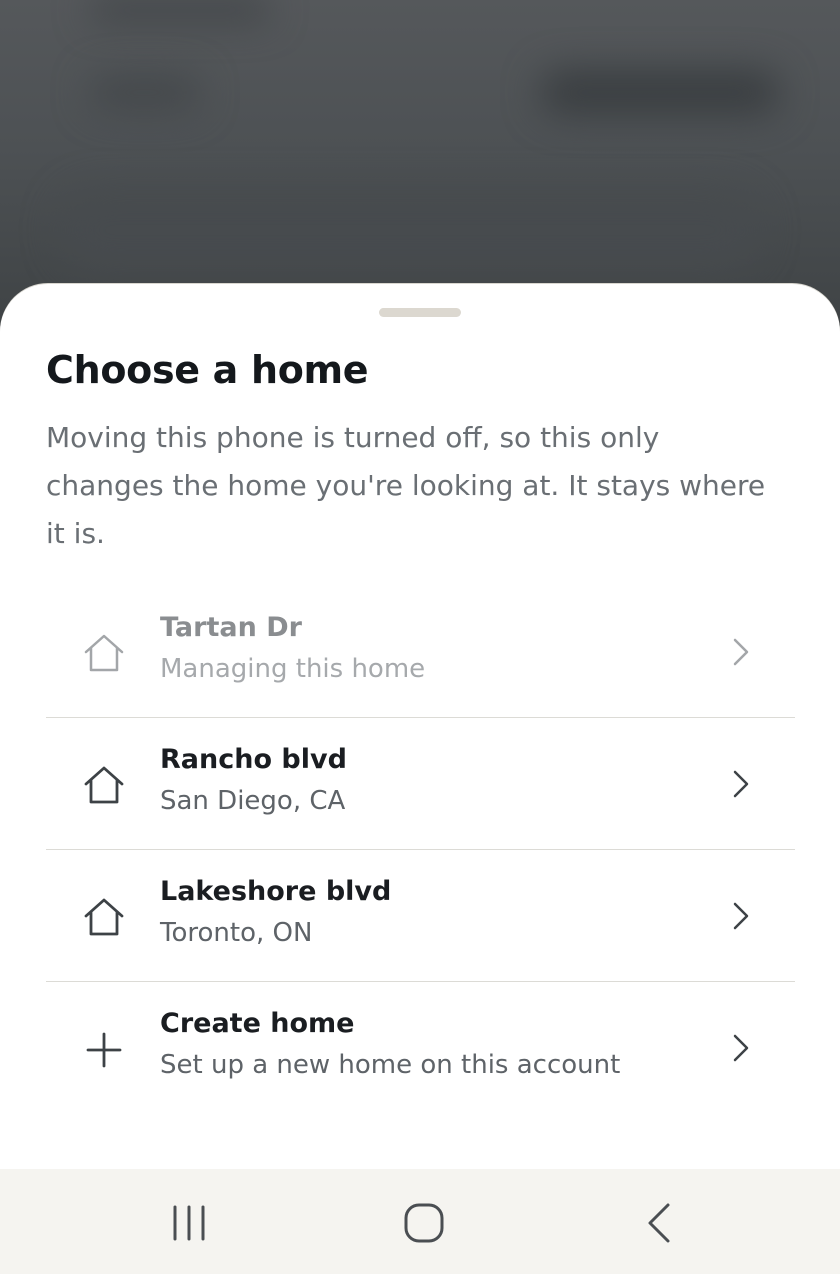 This screenshot has width=840, height=1274. I want to click on home-row-rancho-blvd: Rancho blvd San Diego, CA, so click(420, 784).